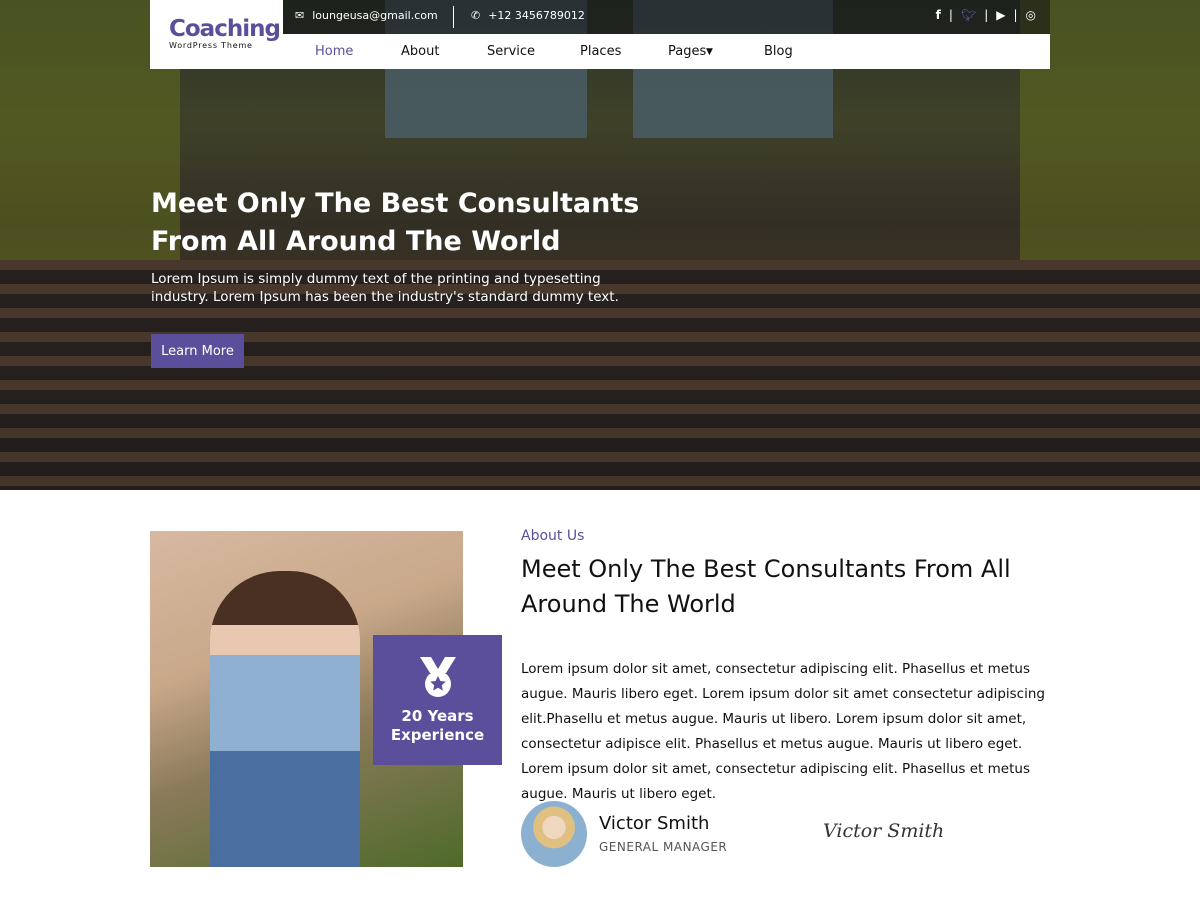 This screenshot has height=900, width=1200. I want to click on nav-home: Home, so click(334, 51).